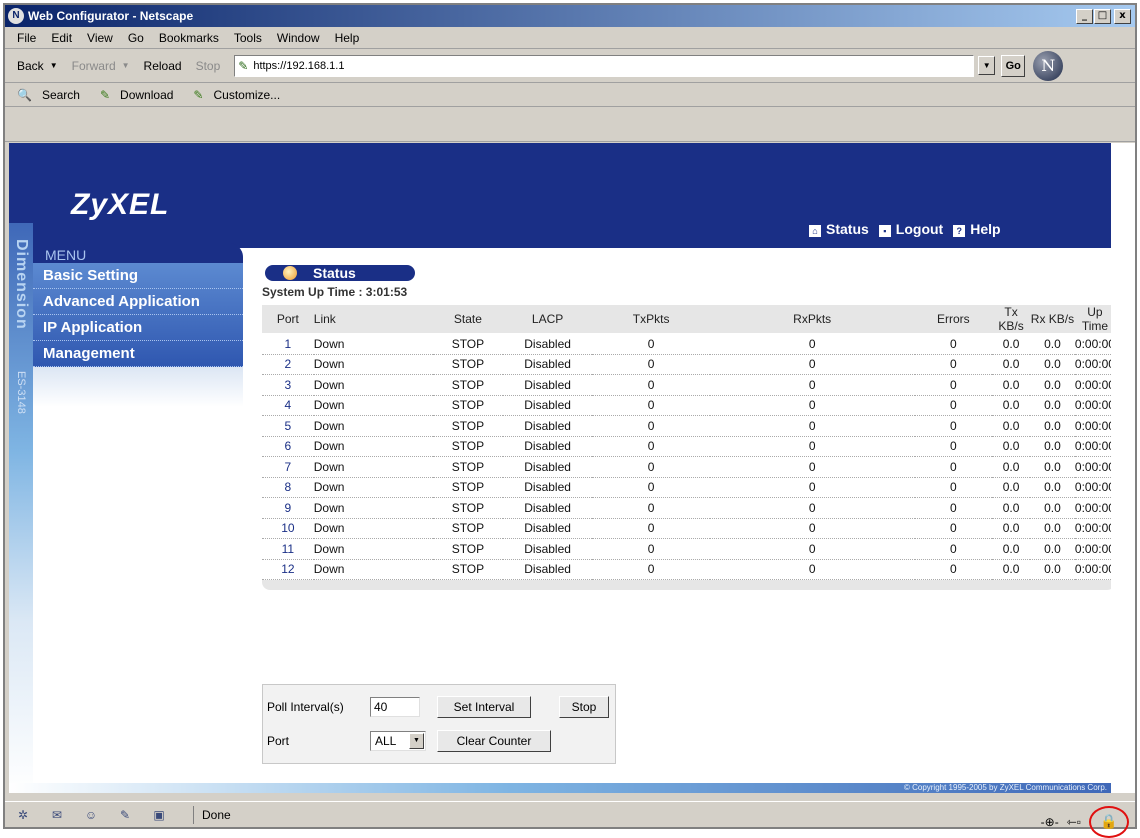  I want to click on table-row: 2 Down STOP Disabled 0 0 0 0.0 0.0 0:00:00, so click(686, 364).